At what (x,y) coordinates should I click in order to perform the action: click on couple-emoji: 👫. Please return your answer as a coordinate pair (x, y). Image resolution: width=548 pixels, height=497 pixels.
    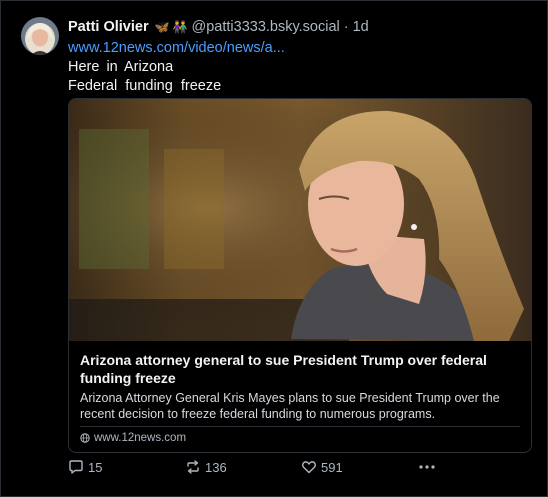
    Looking at the image, I should click on (180, 27).